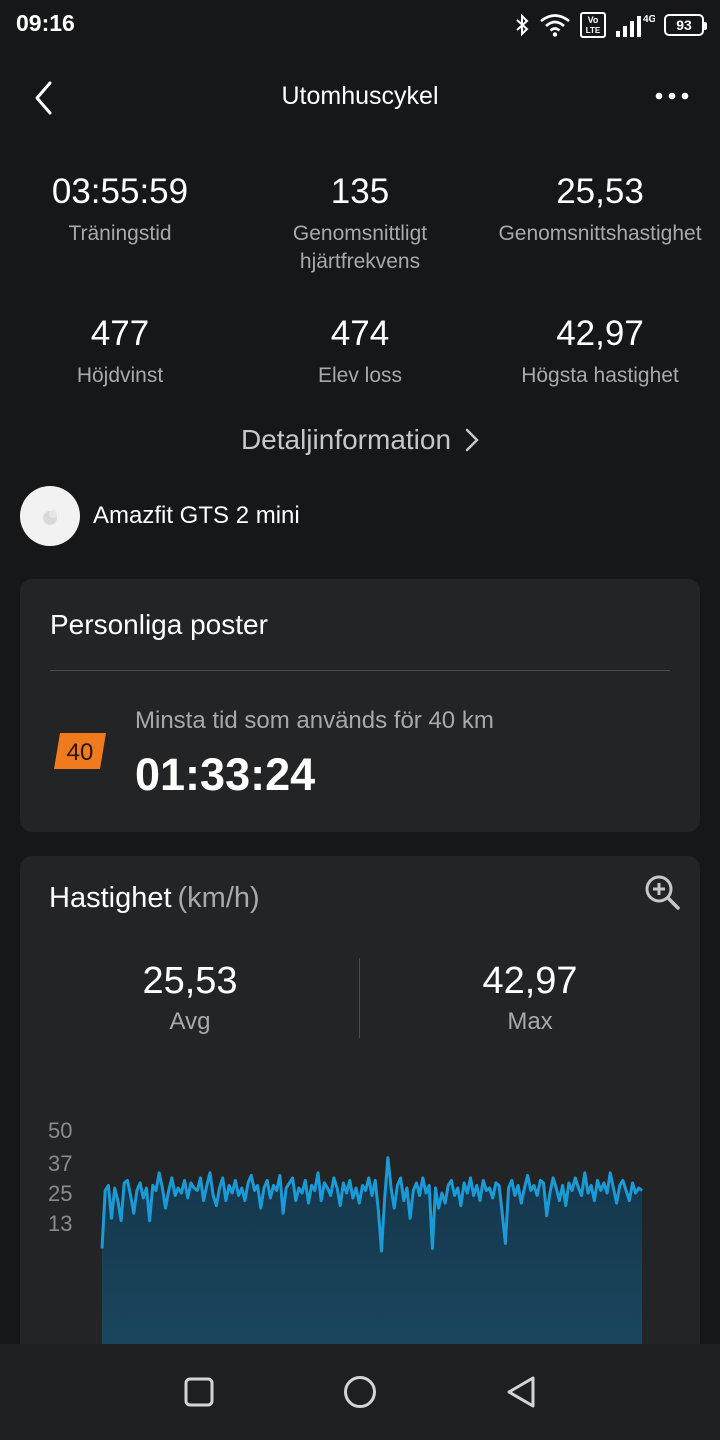 Image resolution: width=720 pixels, height=1440 pixels. I want to click on record-value: 01:33:24, so click(225, 774).